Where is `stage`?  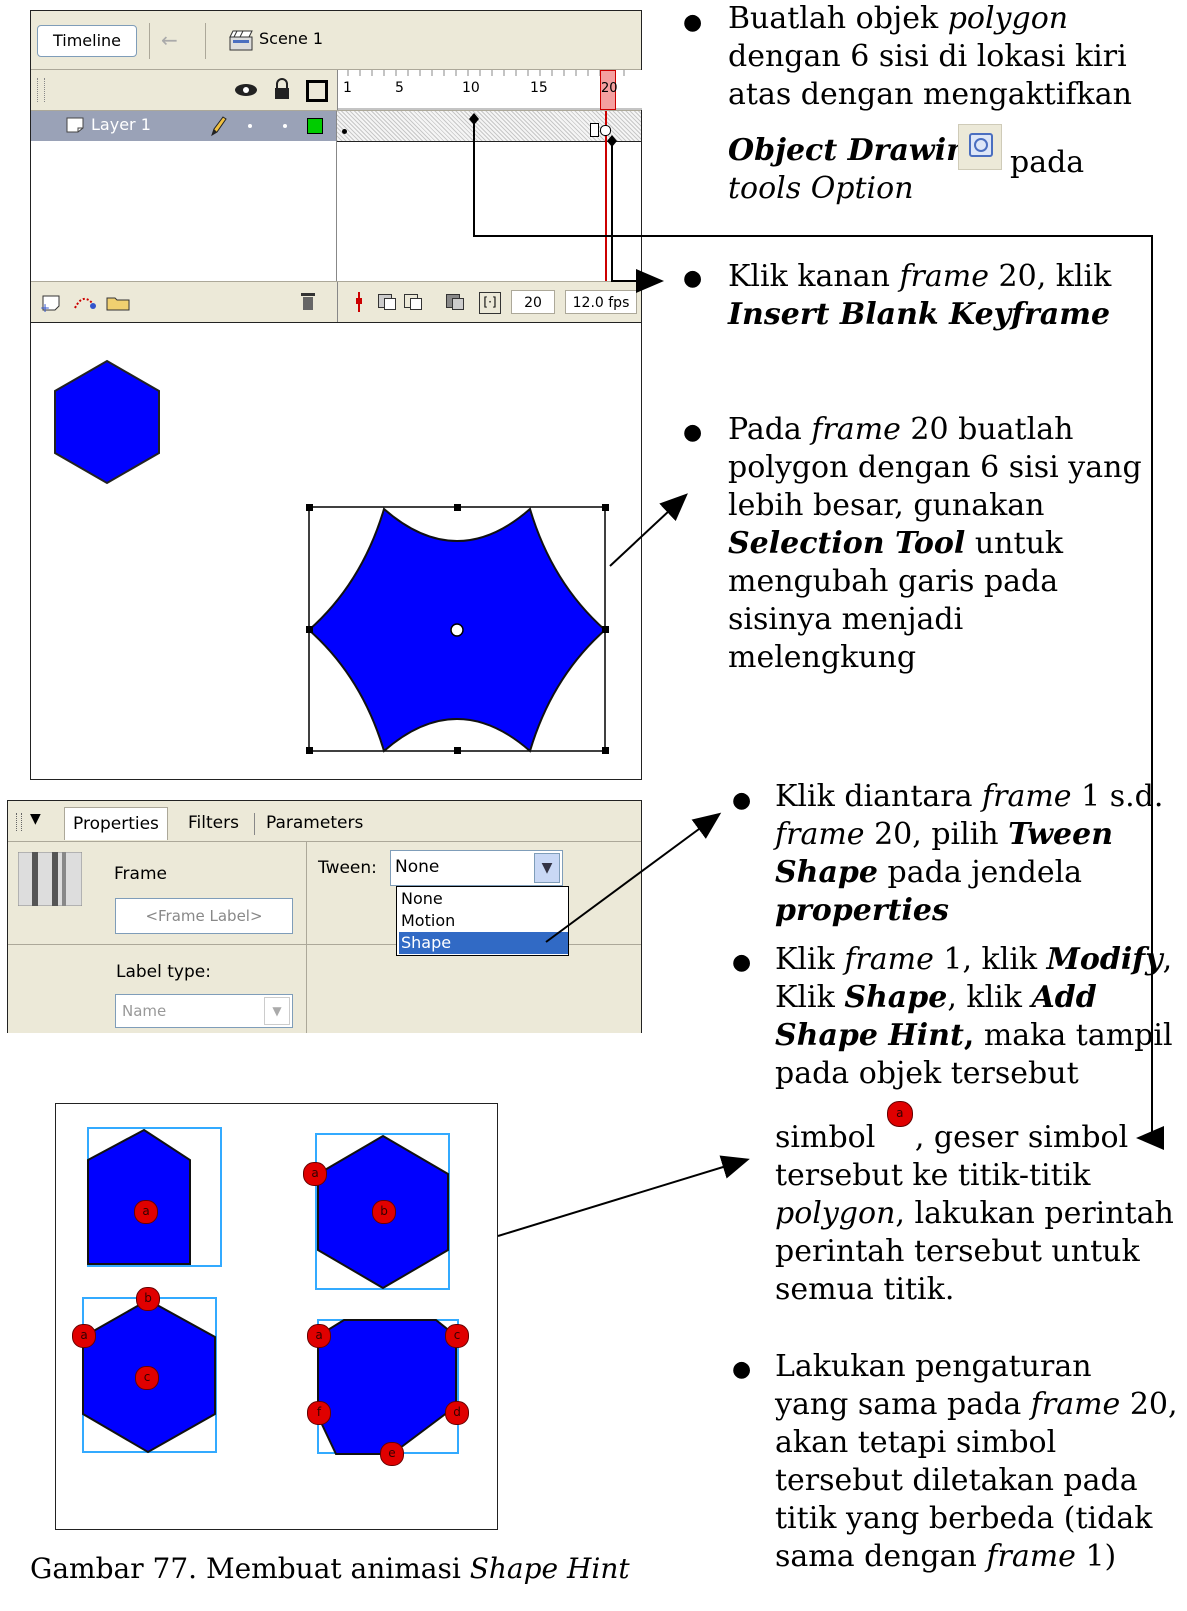 stage is located at coordinates (336, 551).